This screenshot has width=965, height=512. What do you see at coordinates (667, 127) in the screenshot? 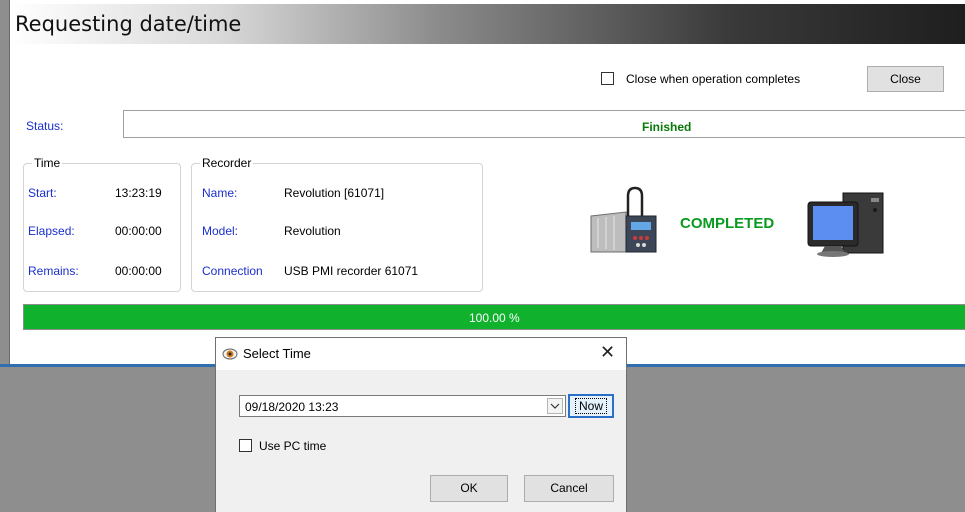
I see `status-value: Finished` at bounding box center [667, 127].